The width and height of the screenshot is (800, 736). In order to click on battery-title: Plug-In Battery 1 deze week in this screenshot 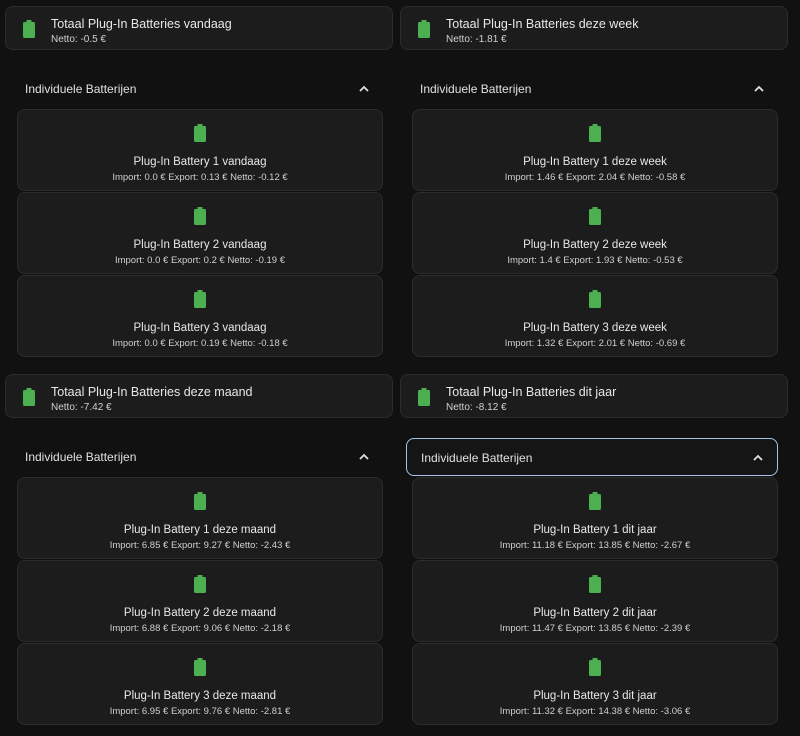, I will do `click(595, 162)`.